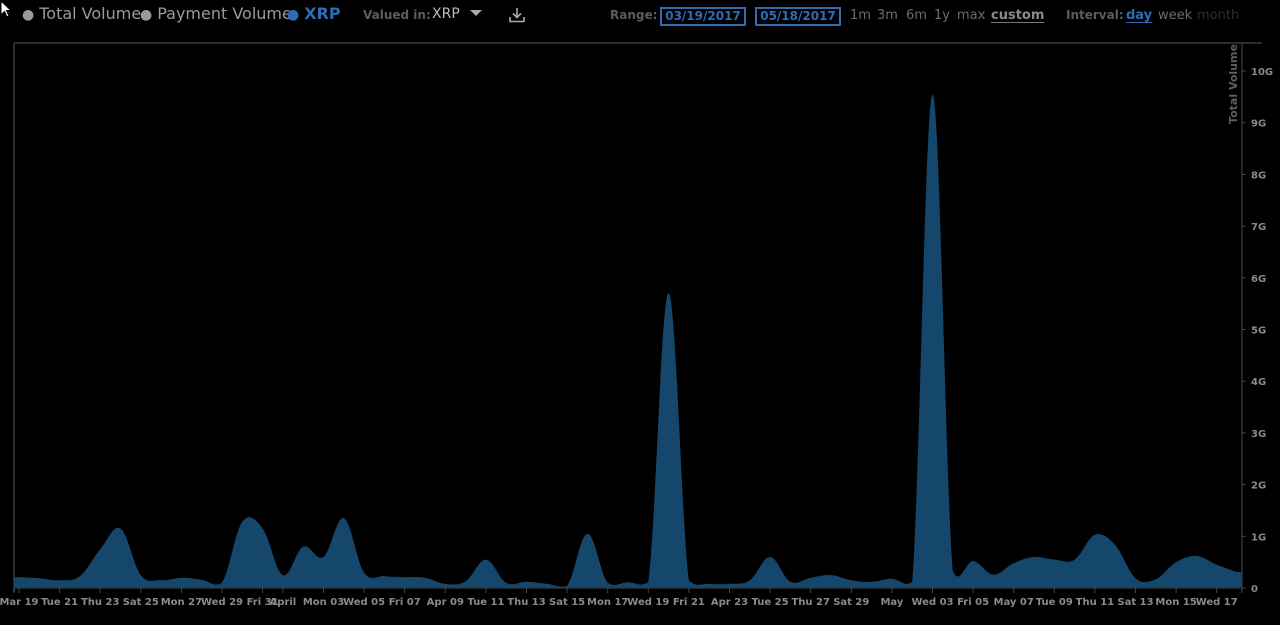 The height and width of the screenshot is (625, 1280). I want to click on x-tick-label: Wed 03, so click(932, 602).